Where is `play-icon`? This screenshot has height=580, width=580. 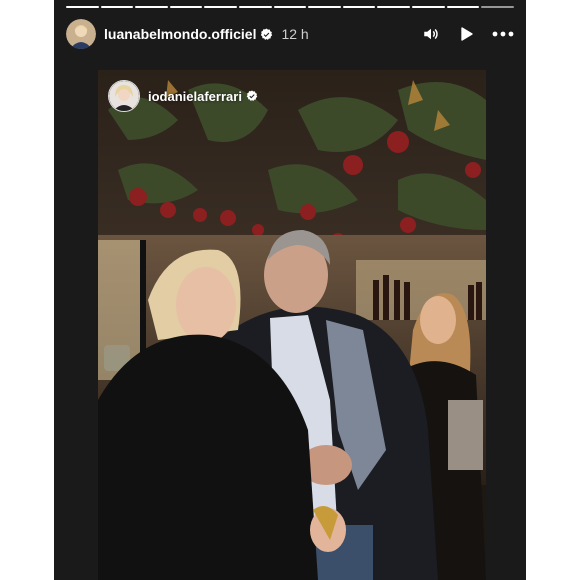 play-icon is located at coordinates (466, 34).